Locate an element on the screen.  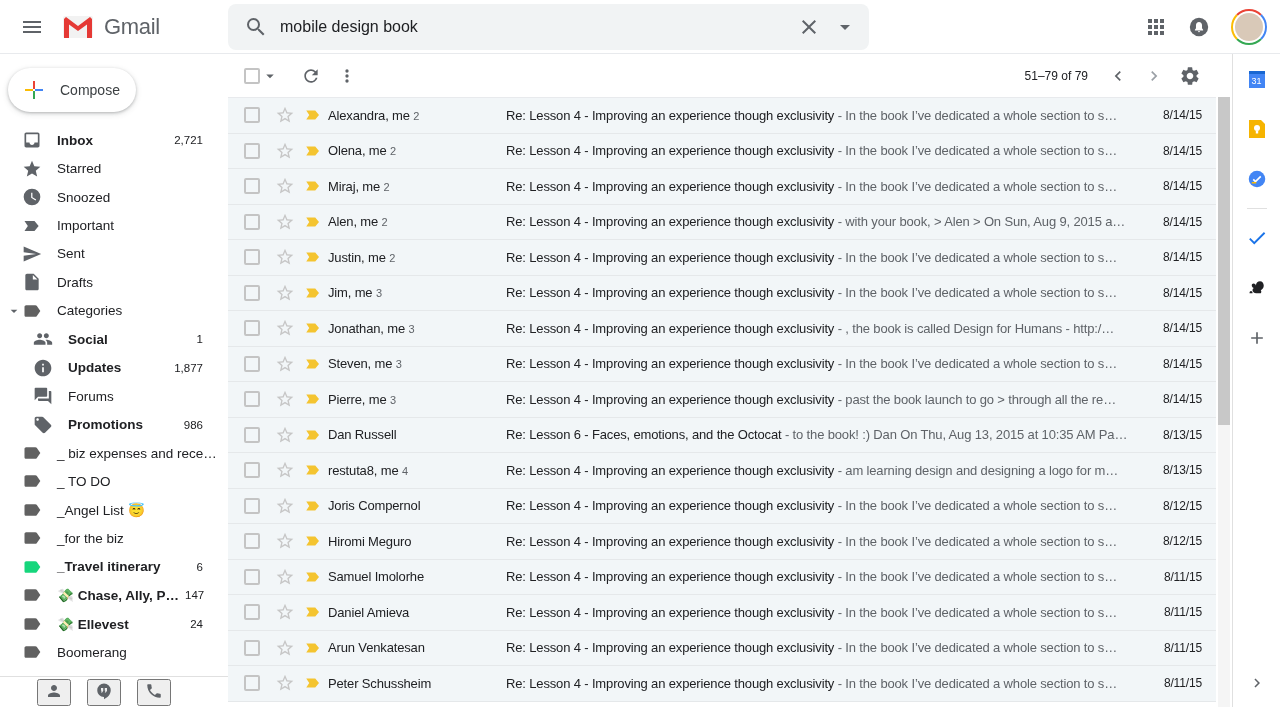
unread-count: 147 is located at coordinates (195, 595).